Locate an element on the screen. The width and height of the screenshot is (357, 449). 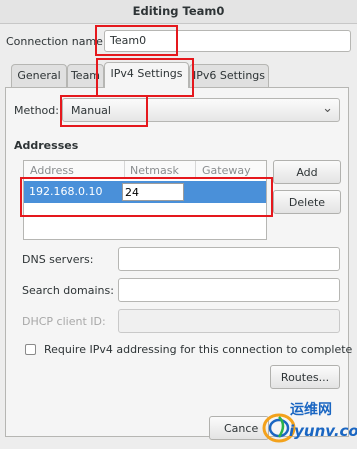
method-dropdown: Manual ⌄ is located at coordinates (201, 110).